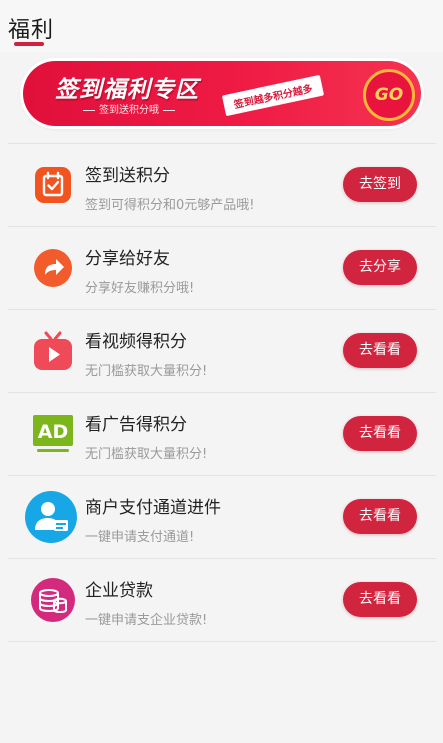 The image size is (443, 743). What do you see at coordinates (119, 591) in the screenshot?
I see `item-name: 企业贷款` at bounding box center [119, 591].